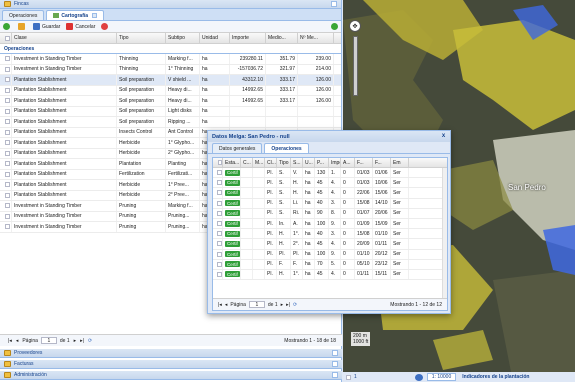 This screenshot has height=382, width=575. Describe the element at coordinates (215, 38) in the screenshot. I see `column-unidad: Unidad` at that location.